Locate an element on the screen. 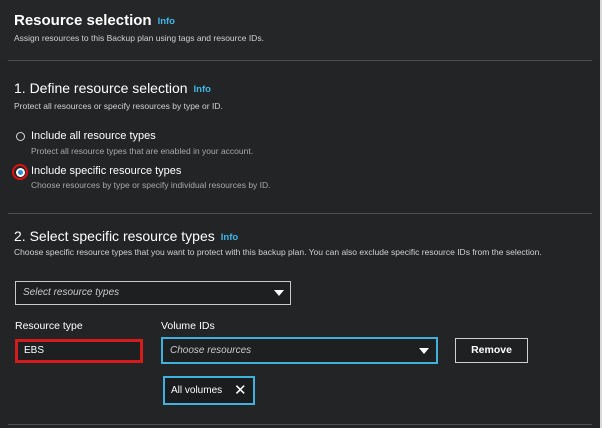 Image resolution: width=602 pixels, height=428 pixels. section1-info-link: Info is located at coordinates (202, 89).